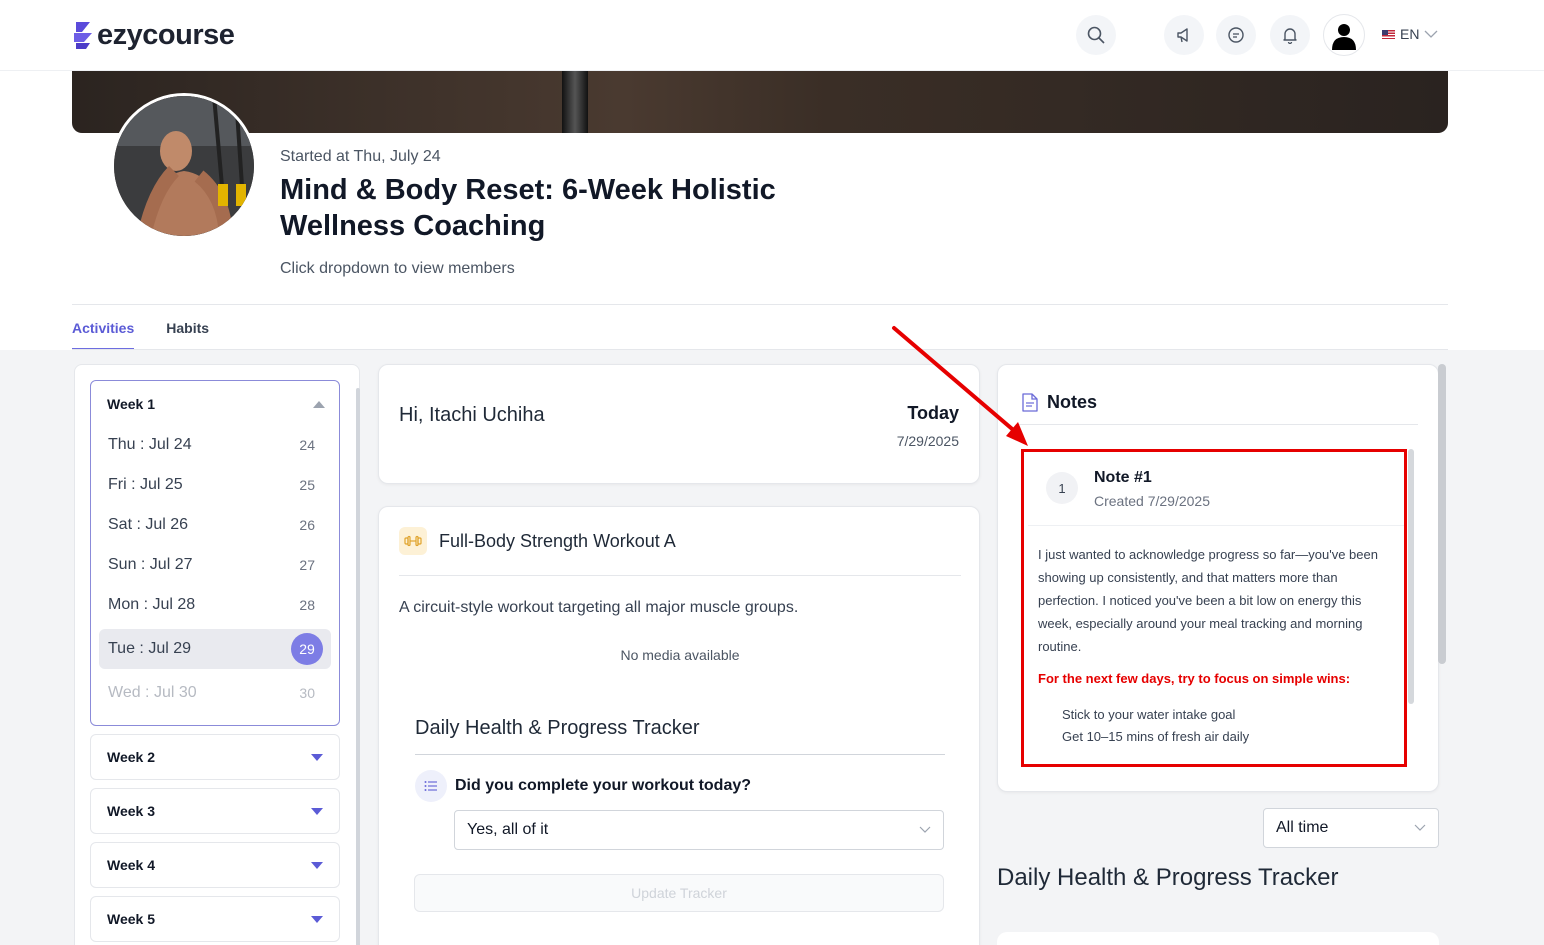 The width and height of the screenshot is (1544, 945). I want to click on week-label: Week 2, so click(131, 757).